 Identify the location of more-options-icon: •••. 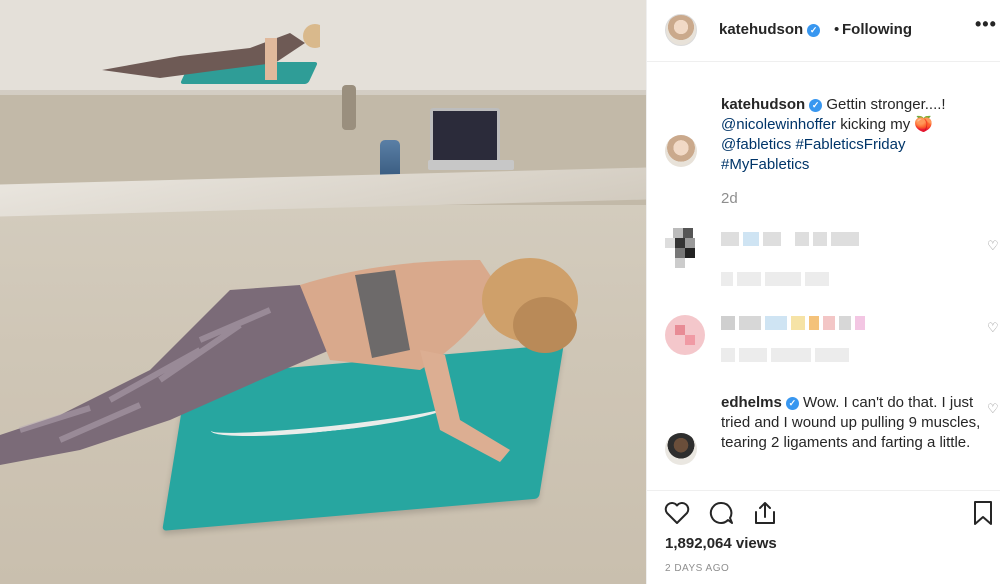
(986, 24).